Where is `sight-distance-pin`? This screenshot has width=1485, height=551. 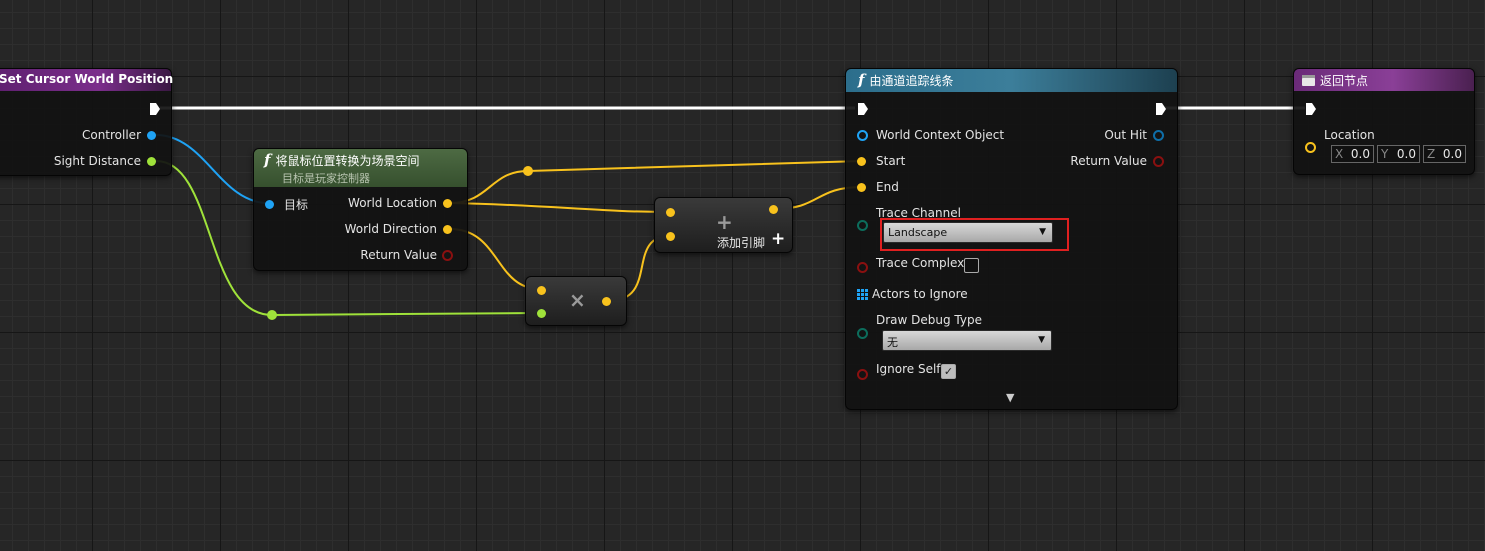
sight-distance-pin is located at coordinates (151, 161).